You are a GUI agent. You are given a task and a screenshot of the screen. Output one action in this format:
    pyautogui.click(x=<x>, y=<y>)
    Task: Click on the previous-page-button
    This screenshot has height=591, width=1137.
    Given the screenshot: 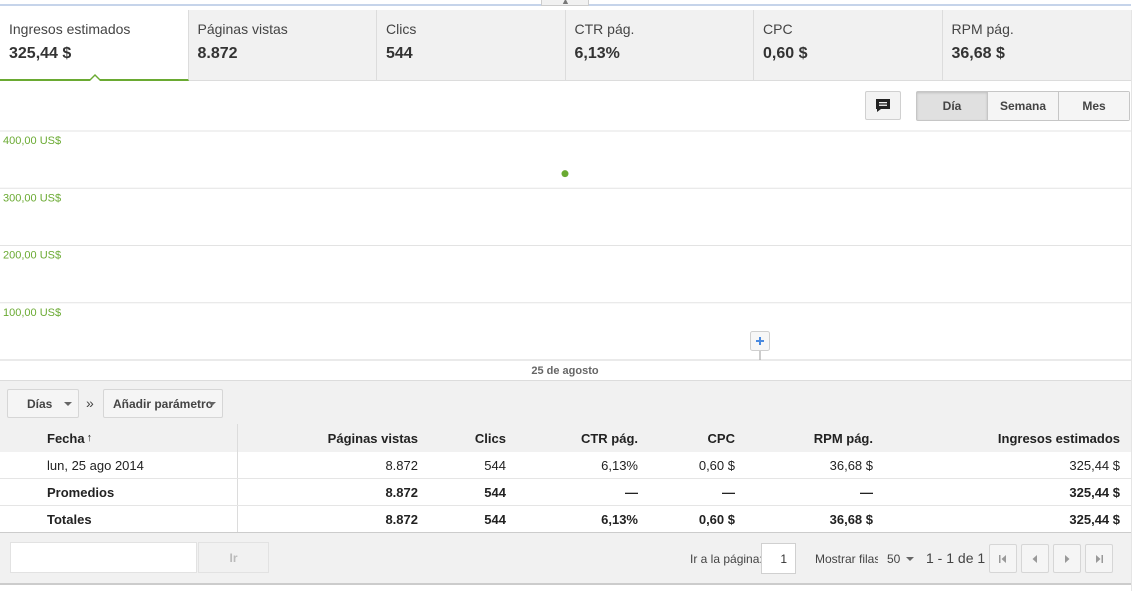 What is the action you would take?
    pyautogui.click(x=1035, y=558)
    